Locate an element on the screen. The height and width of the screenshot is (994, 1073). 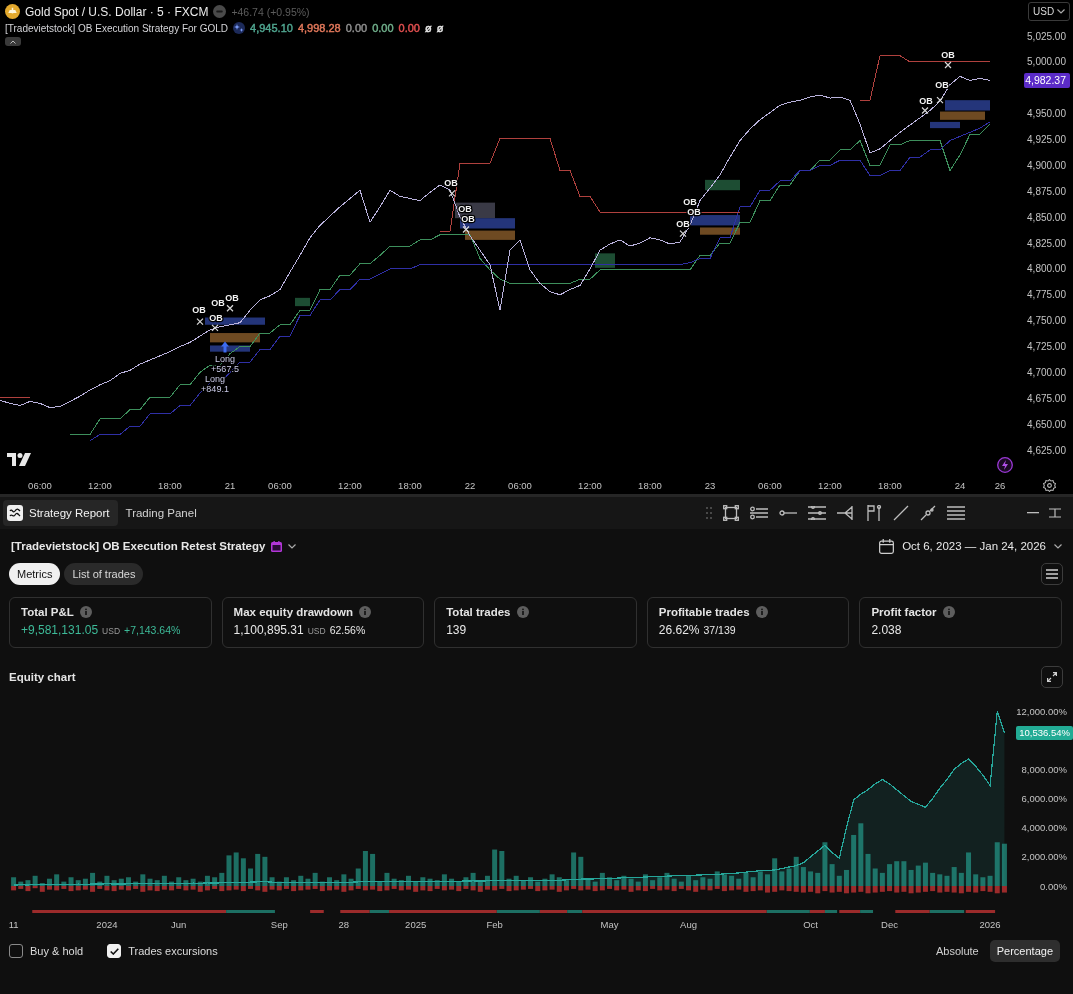
lightning-icon is located at coordinates (1005, 465).